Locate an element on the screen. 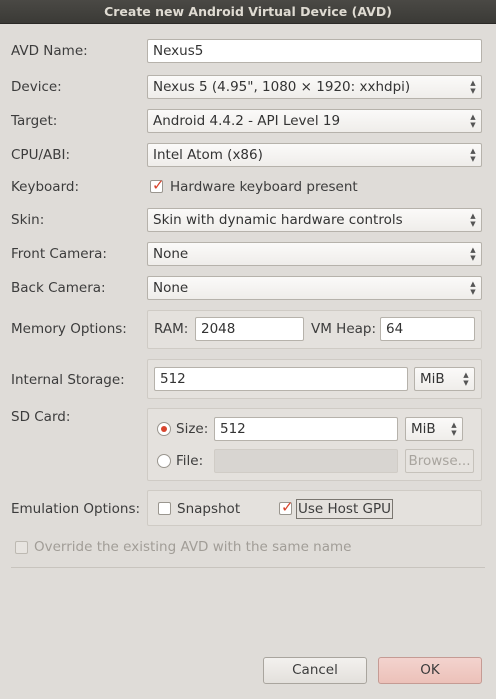 The image size is (496, 699). ok-button: OK is located at coordinates (430, 670).